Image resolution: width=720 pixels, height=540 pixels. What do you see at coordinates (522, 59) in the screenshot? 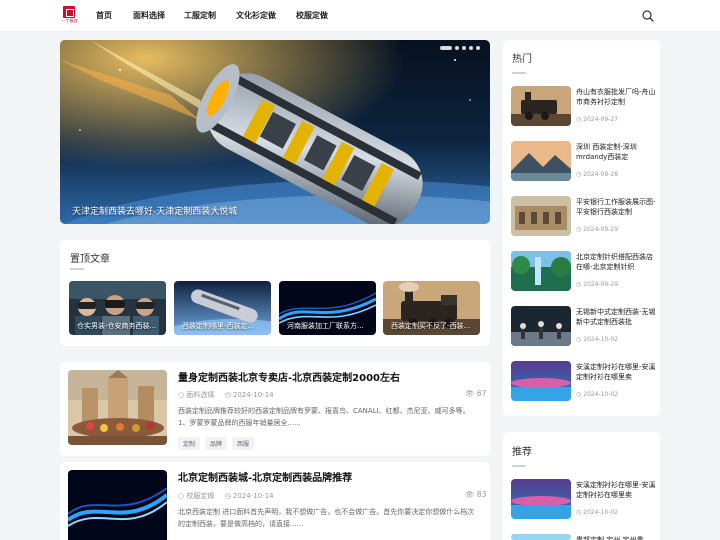
I see `hot-section-title: 热门` at bounding box center [522, 59].